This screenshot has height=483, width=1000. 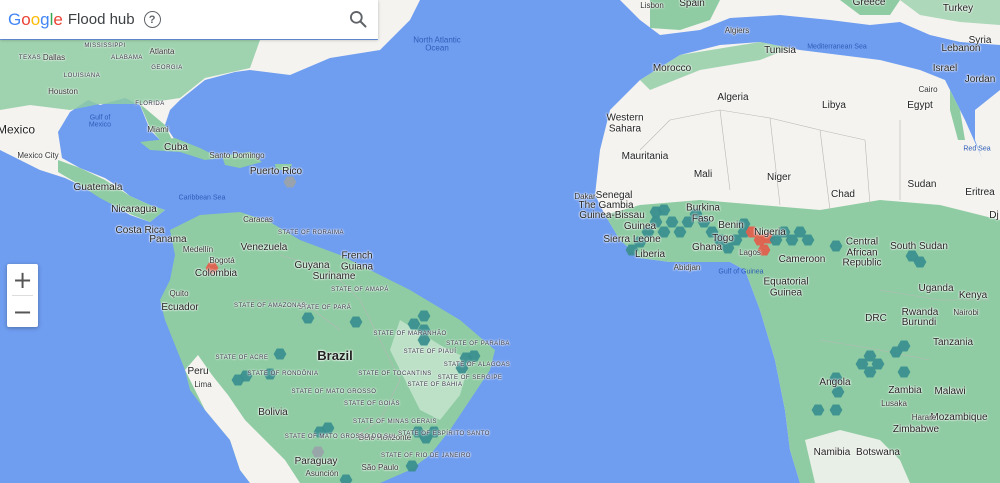 I want to click on zoom-out-button: −, so click(x=22, y=311).